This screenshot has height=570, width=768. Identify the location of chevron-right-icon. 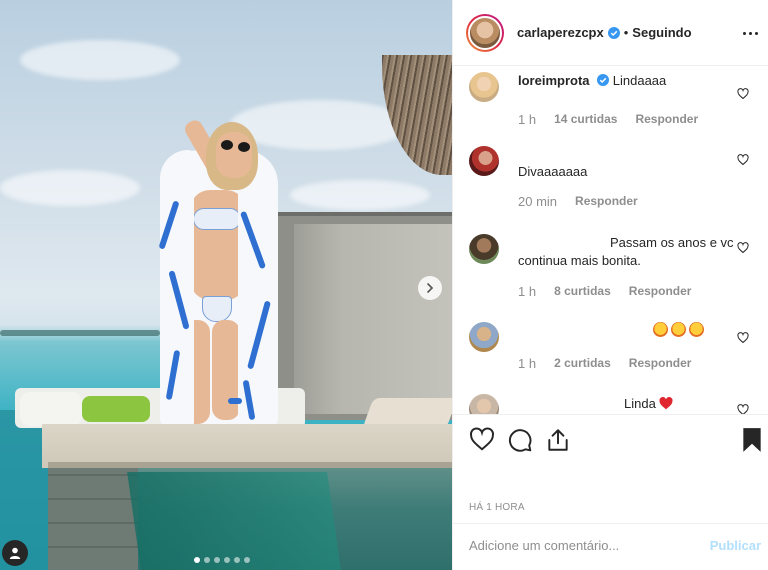
(430, 288).